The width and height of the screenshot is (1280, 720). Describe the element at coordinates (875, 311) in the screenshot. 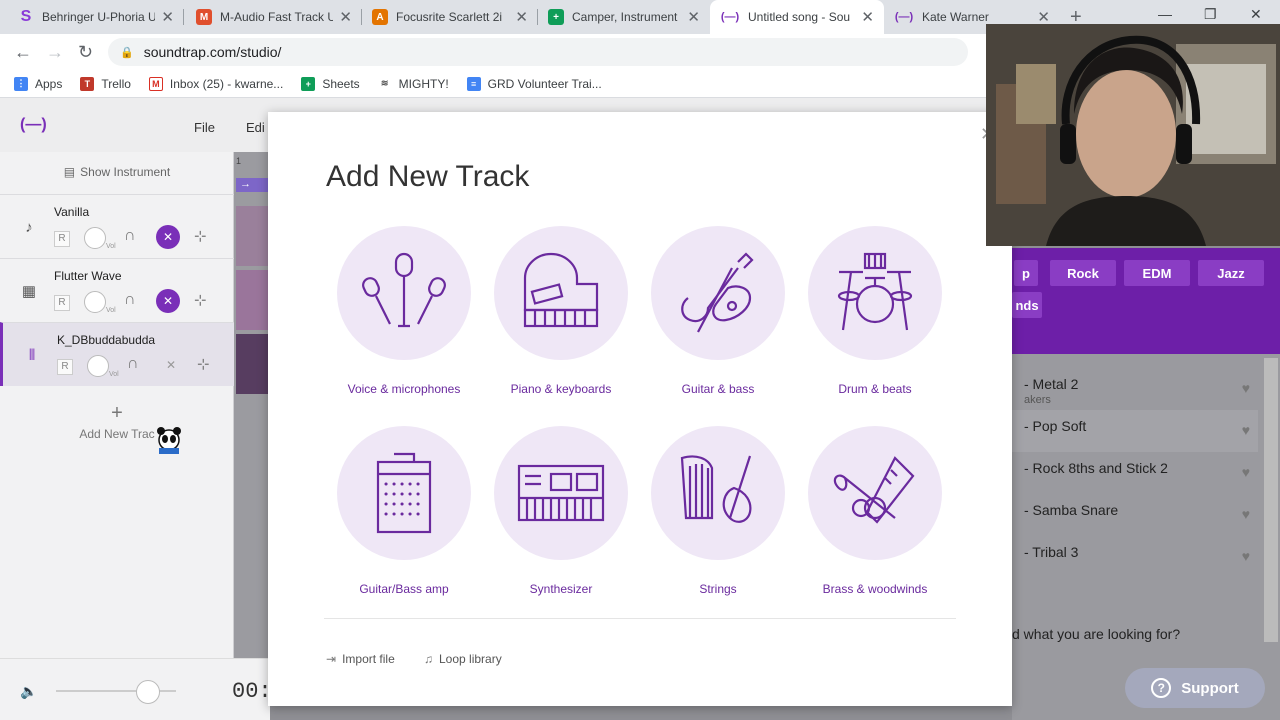

I see `instrument-drums: Drum & beats` at that location.